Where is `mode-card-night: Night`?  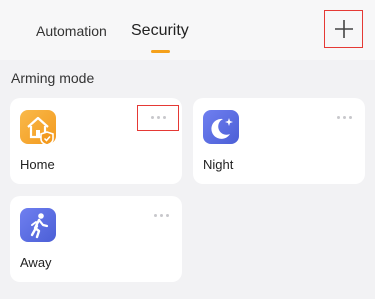
mode-card-night: Night is located at coordinates (279, 141).